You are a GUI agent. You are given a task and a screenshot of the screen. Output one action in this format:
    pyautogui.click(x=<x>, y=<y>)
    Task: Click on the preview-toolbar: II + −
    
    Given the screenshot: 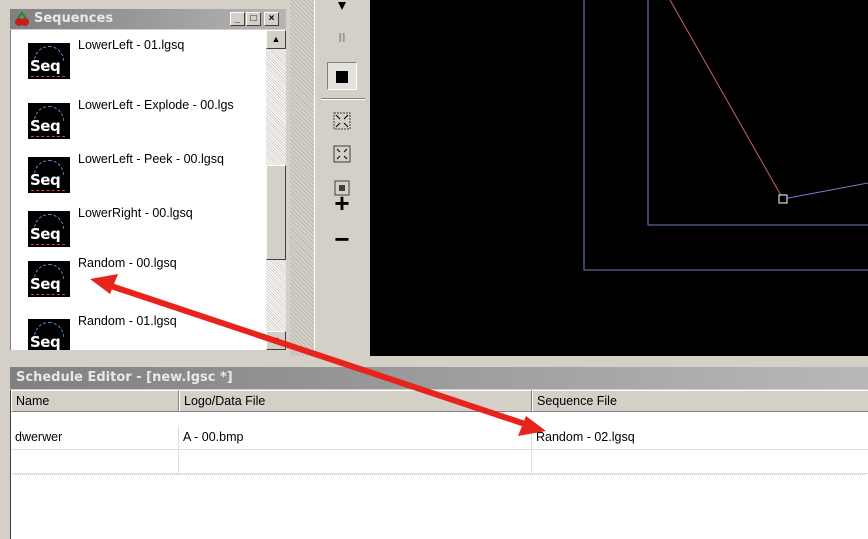 What is the action you would take?
    pyautogui.click(x=342, y=178)
    